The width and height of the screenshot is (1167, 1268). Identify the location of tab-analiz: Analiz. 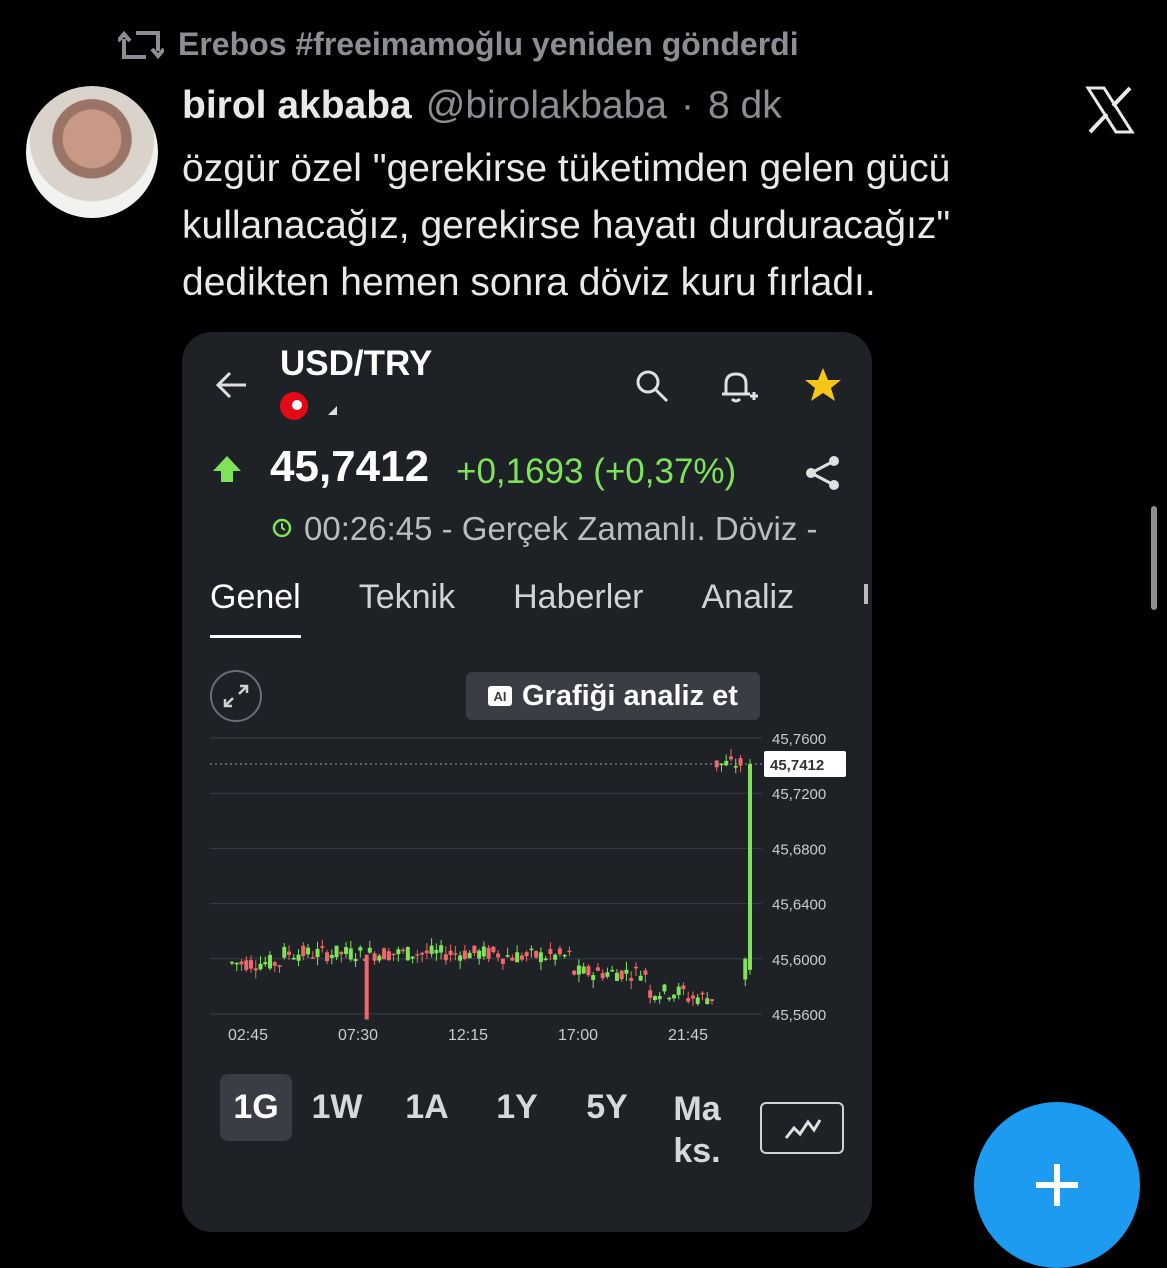
(748, 608).